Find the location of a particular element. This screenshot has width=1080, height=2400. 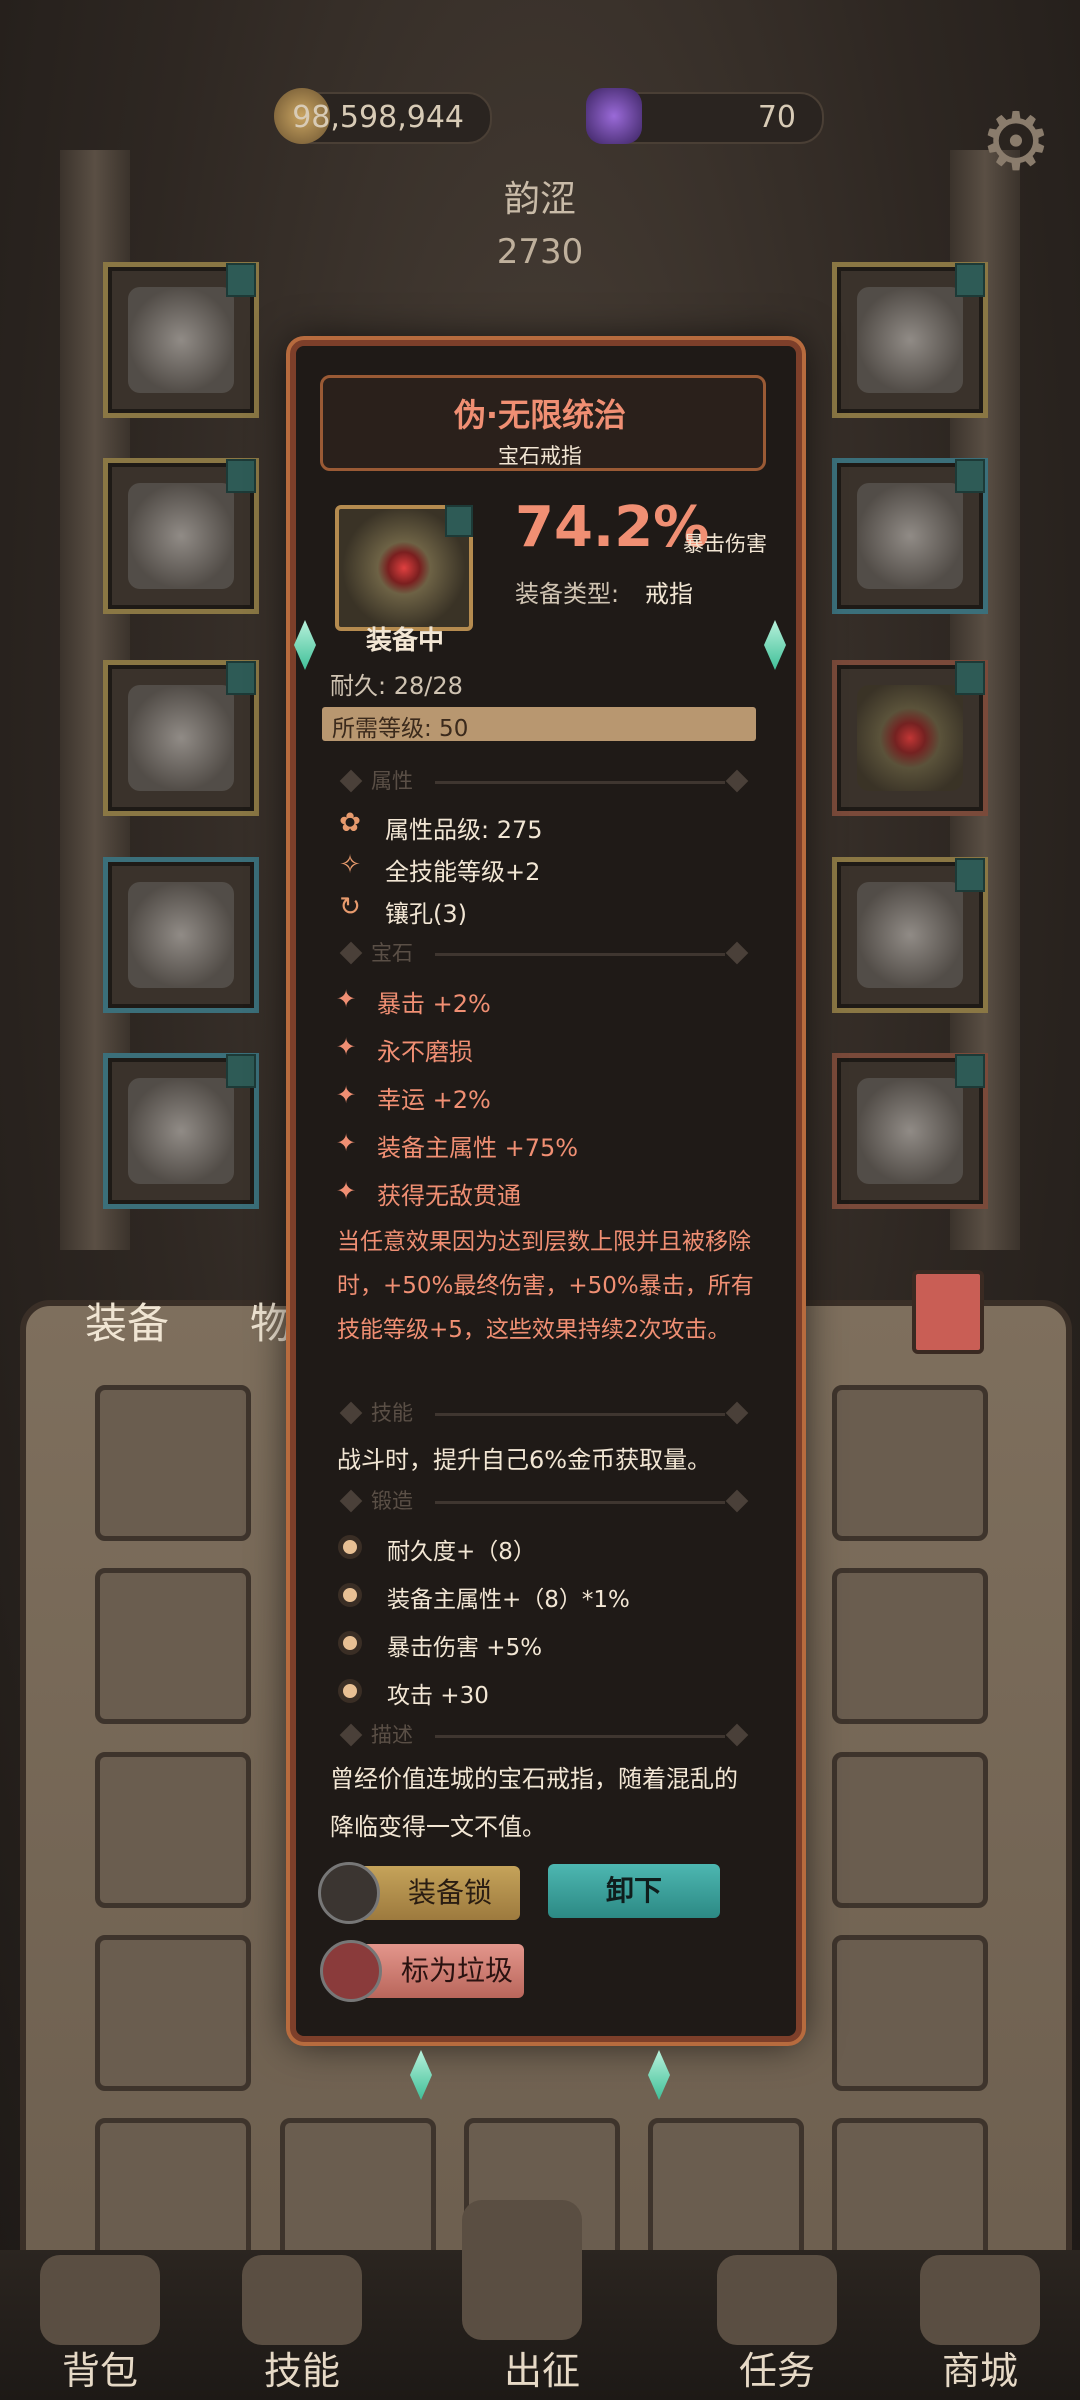

equip-slot-bracer is located at coordinates (910, 536).